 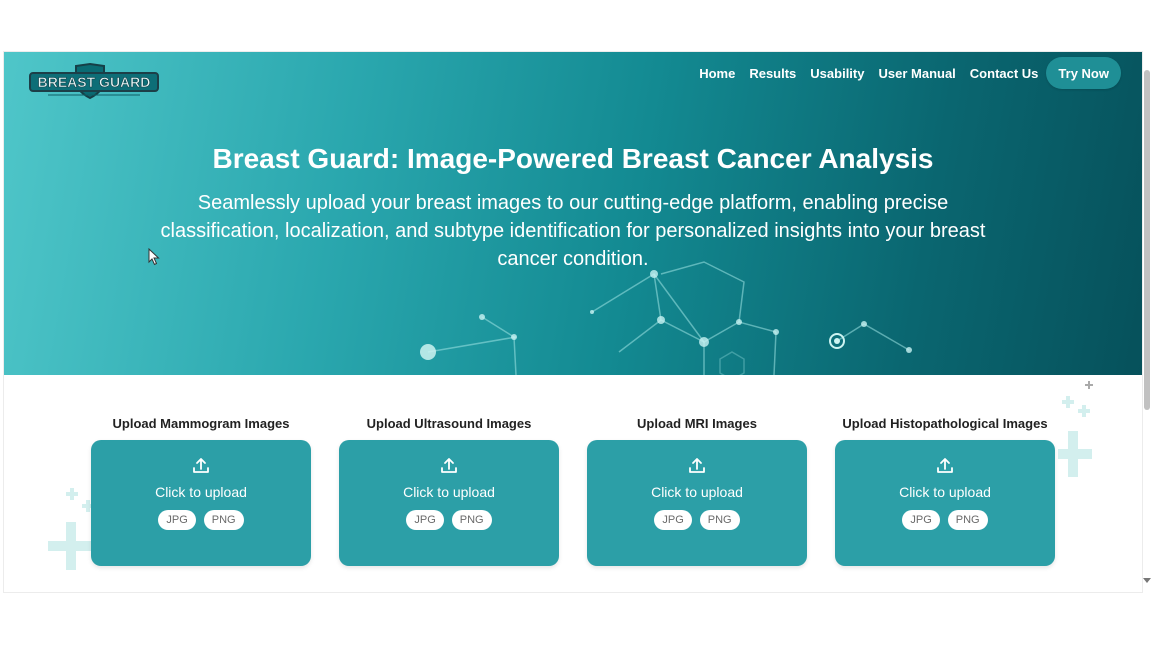 What do you see at coordinates (1075, 429) in the screenshot?
I see `medical-cross-icon` at bounding box center [1075, 429].